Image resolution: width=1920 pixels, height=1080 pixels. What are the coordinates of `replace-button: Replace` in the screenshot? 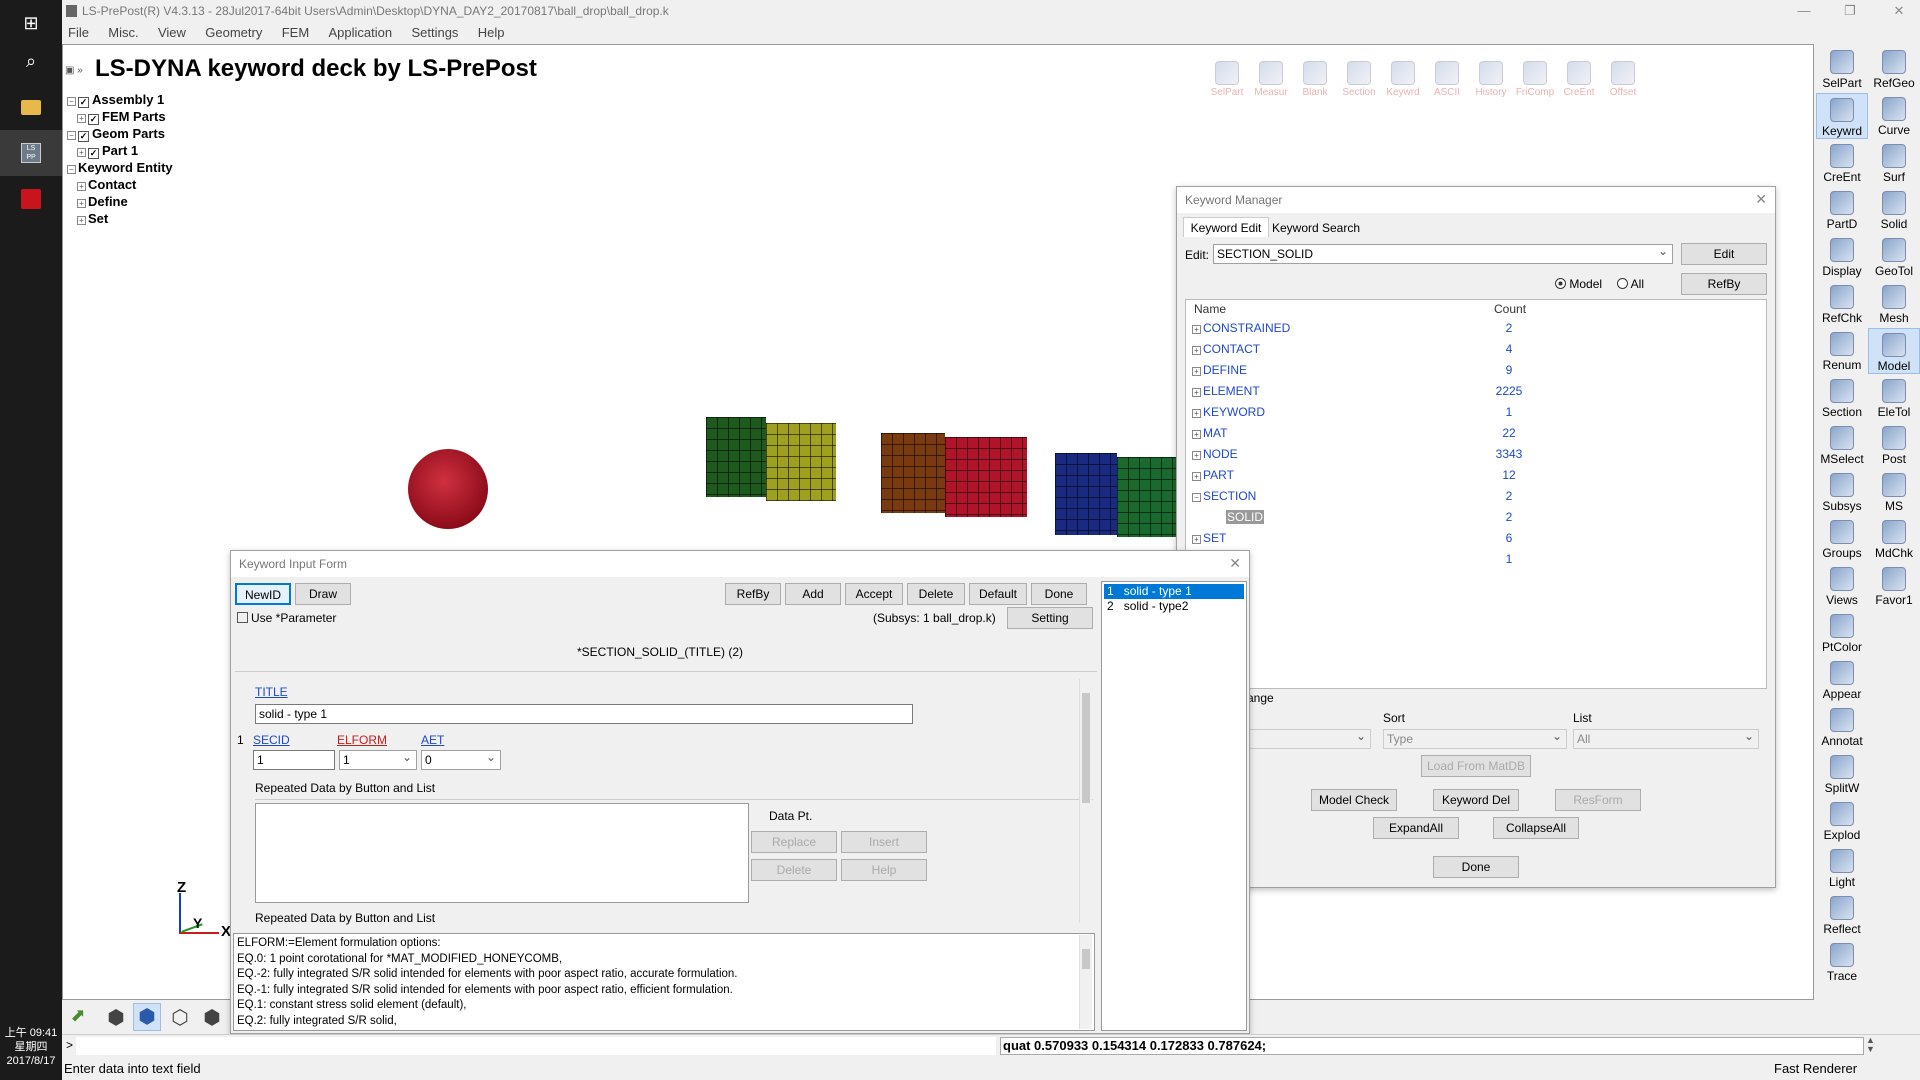 It's located at (794, 842).